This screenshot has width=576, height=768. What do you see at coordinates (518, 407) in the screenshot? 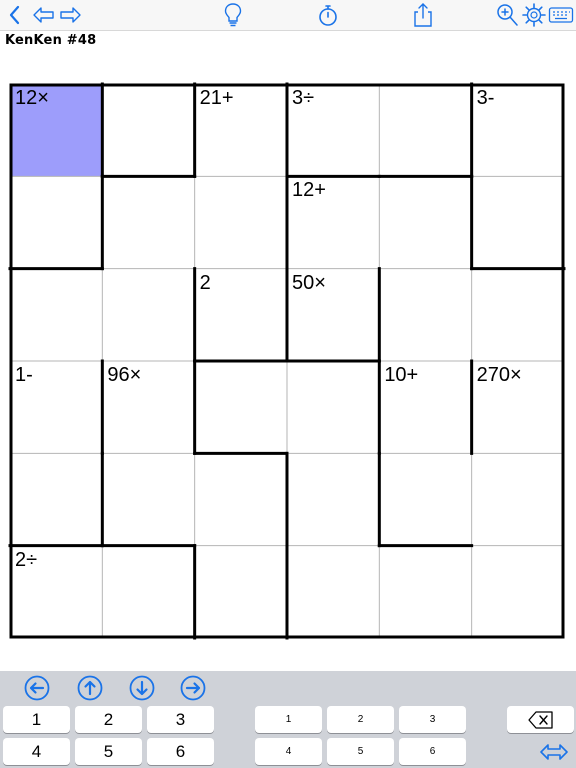
I see `grid-cell: 270×` at bounding box center [518, 407].